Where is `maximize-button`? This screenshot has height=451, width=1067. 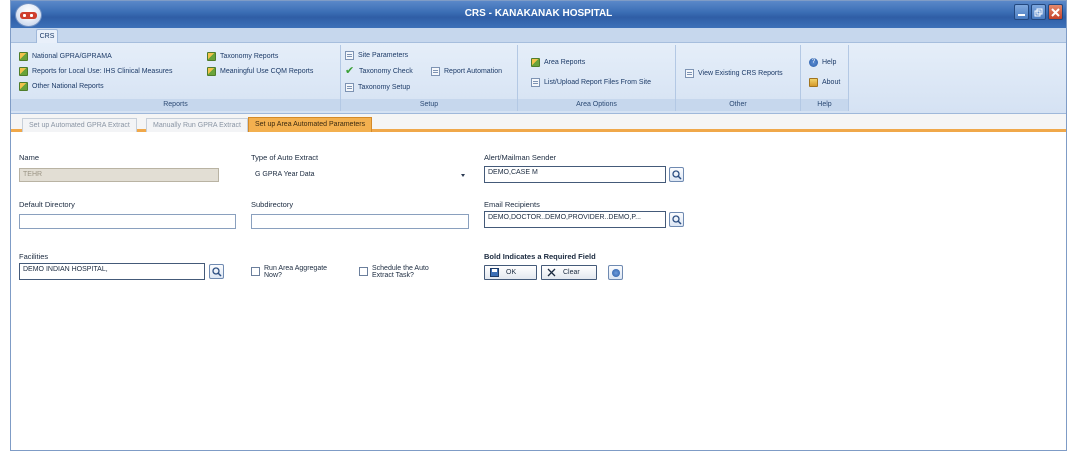
maximize-button is located at coordinates (1038, 12).